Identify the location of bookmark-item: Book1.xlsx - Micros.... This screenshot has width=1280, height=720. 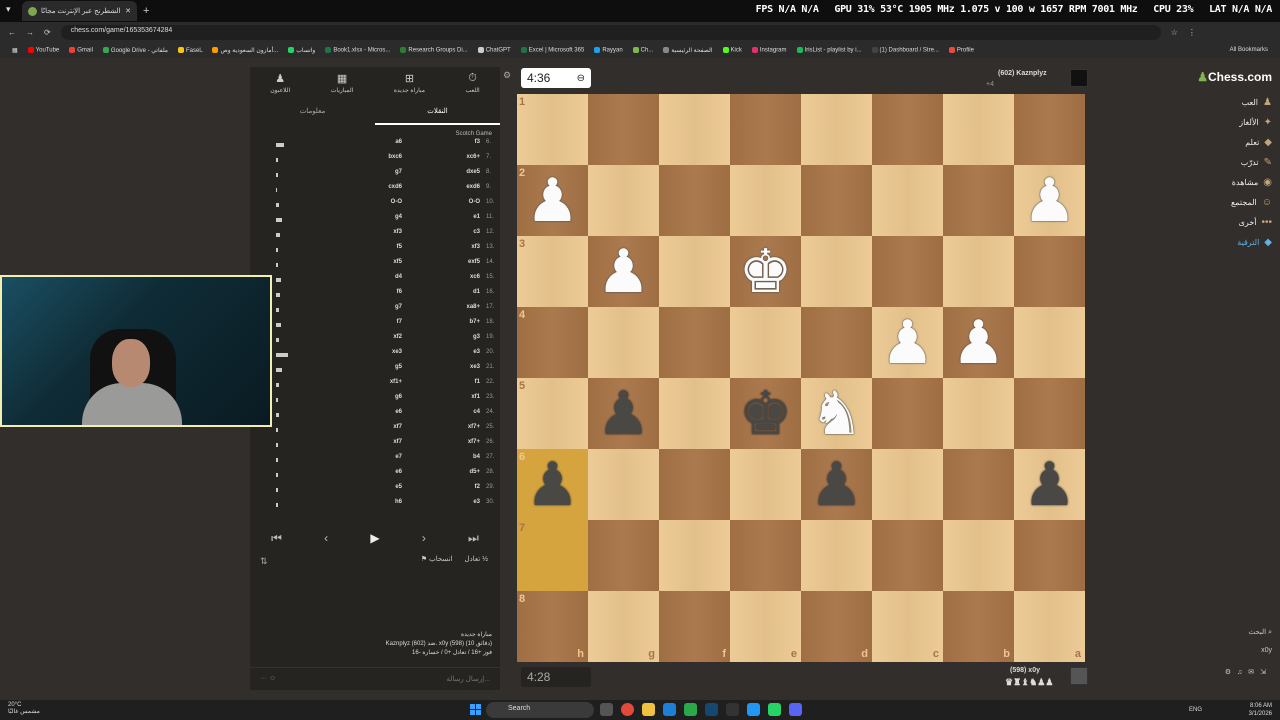
(357, 50).